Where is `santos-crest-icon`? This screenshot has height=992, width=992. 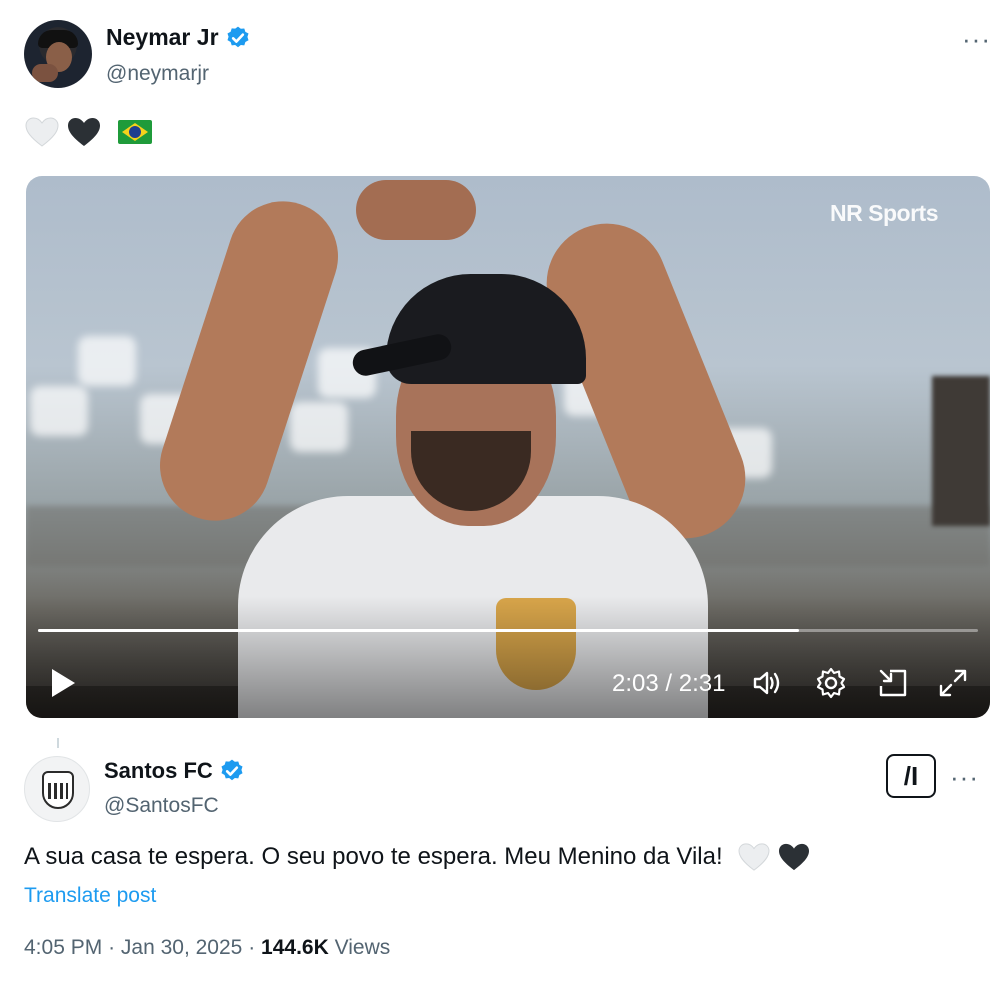
santos-crest-icon is located at coordinates (58, 790).